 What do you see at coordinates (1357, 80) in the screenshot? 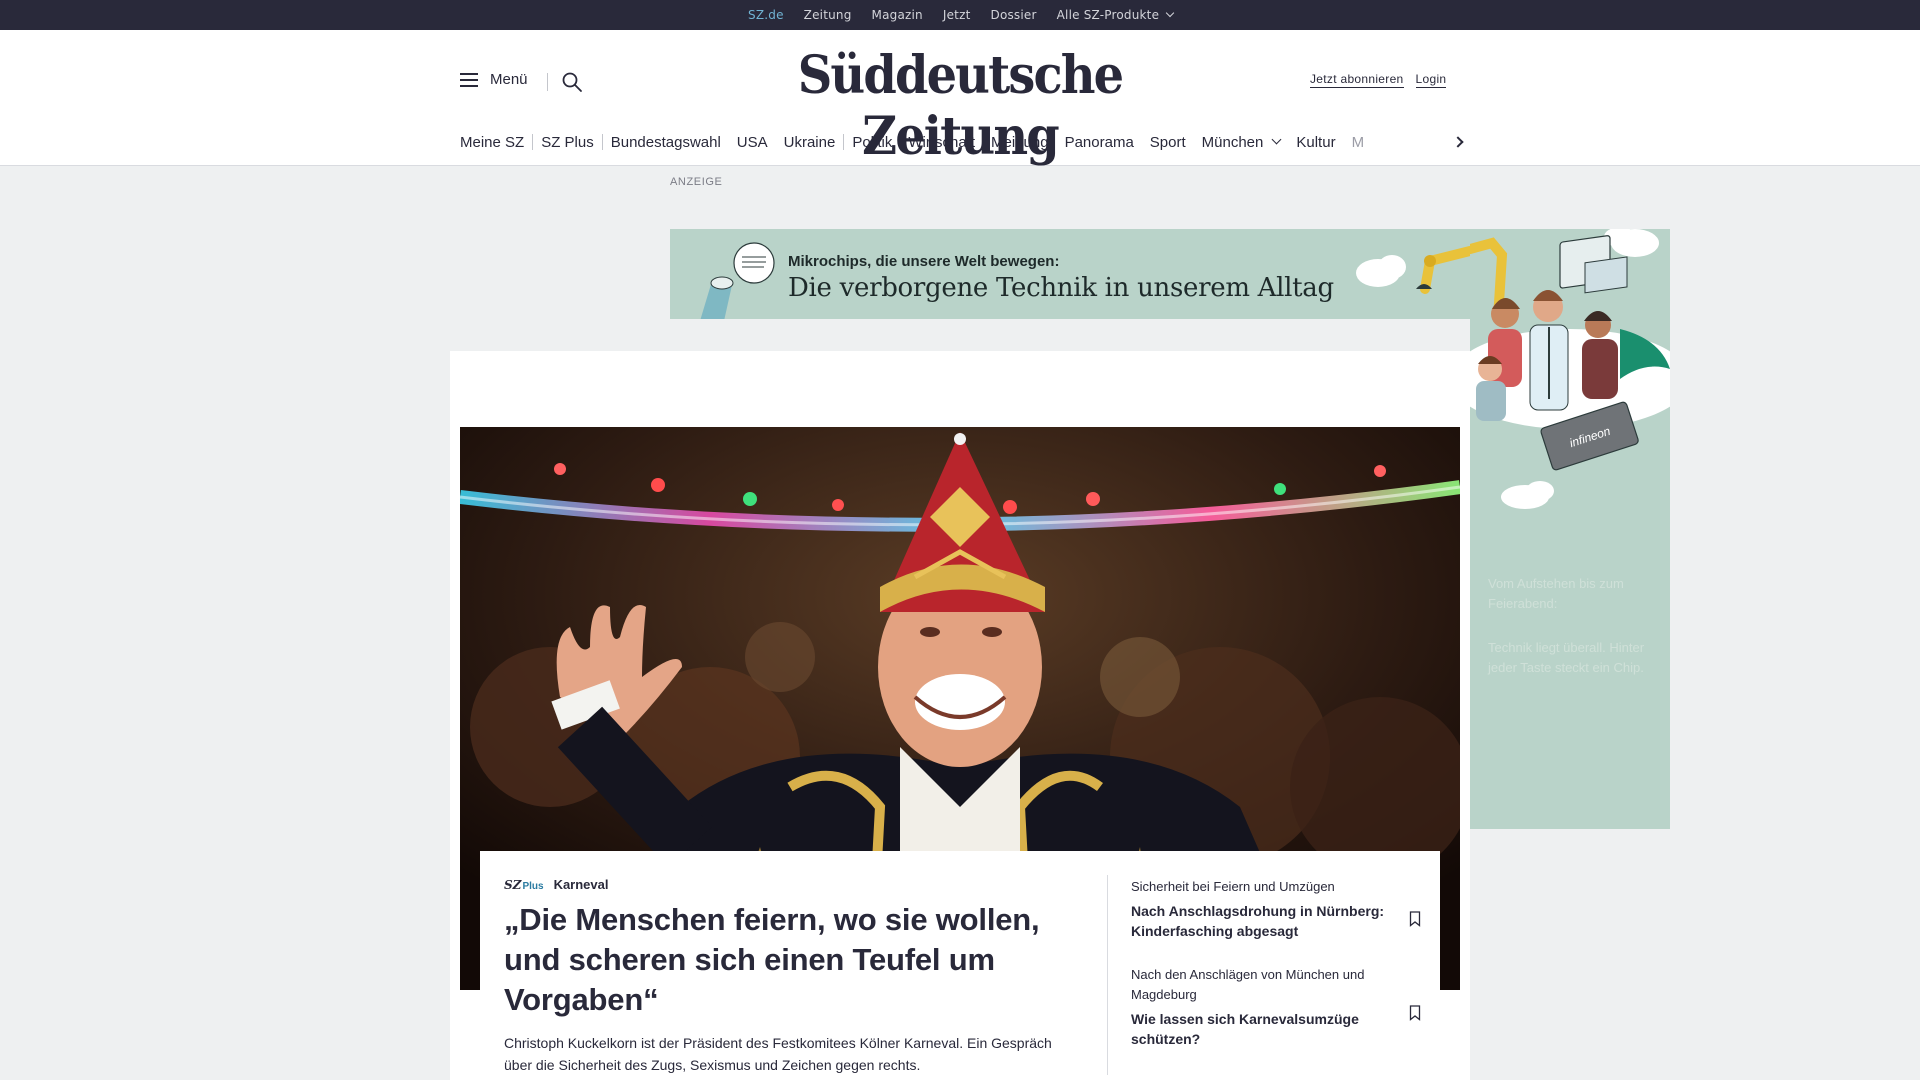
I see `subscribe-link: Jetzt abonnieren` at bounding box center [1357, 80].